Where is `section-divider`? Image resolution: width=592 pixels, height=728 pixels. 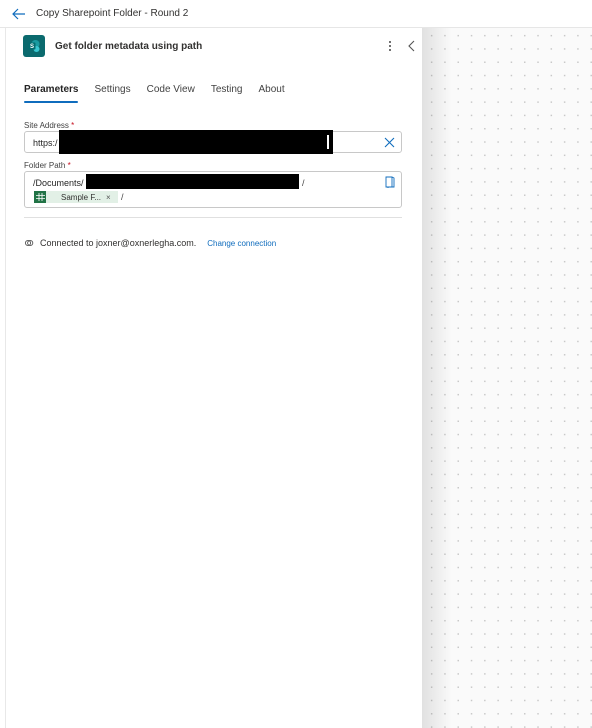 section-divider is located at coordinates (213, 217).